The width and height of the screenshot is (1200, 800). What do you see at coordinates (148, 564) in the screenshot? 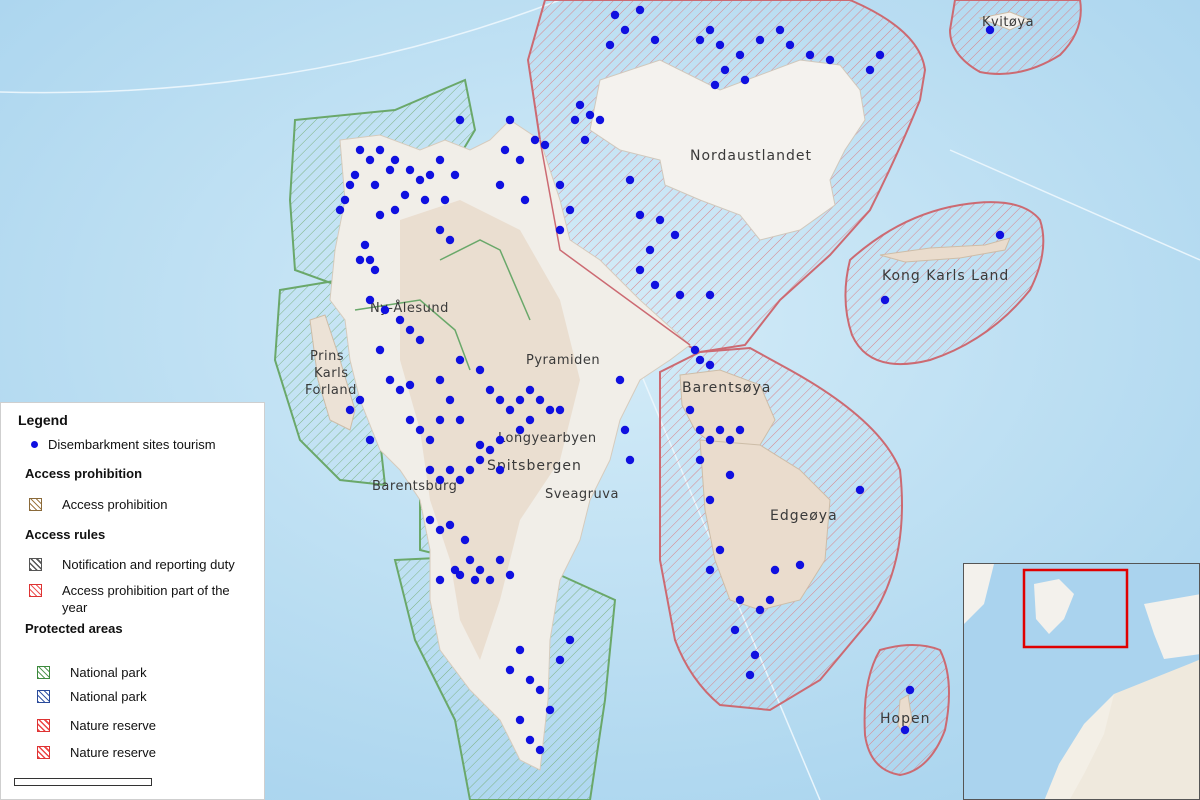
I see `legend-label: Notification and reporting duty` at bounding box center [148, 564].